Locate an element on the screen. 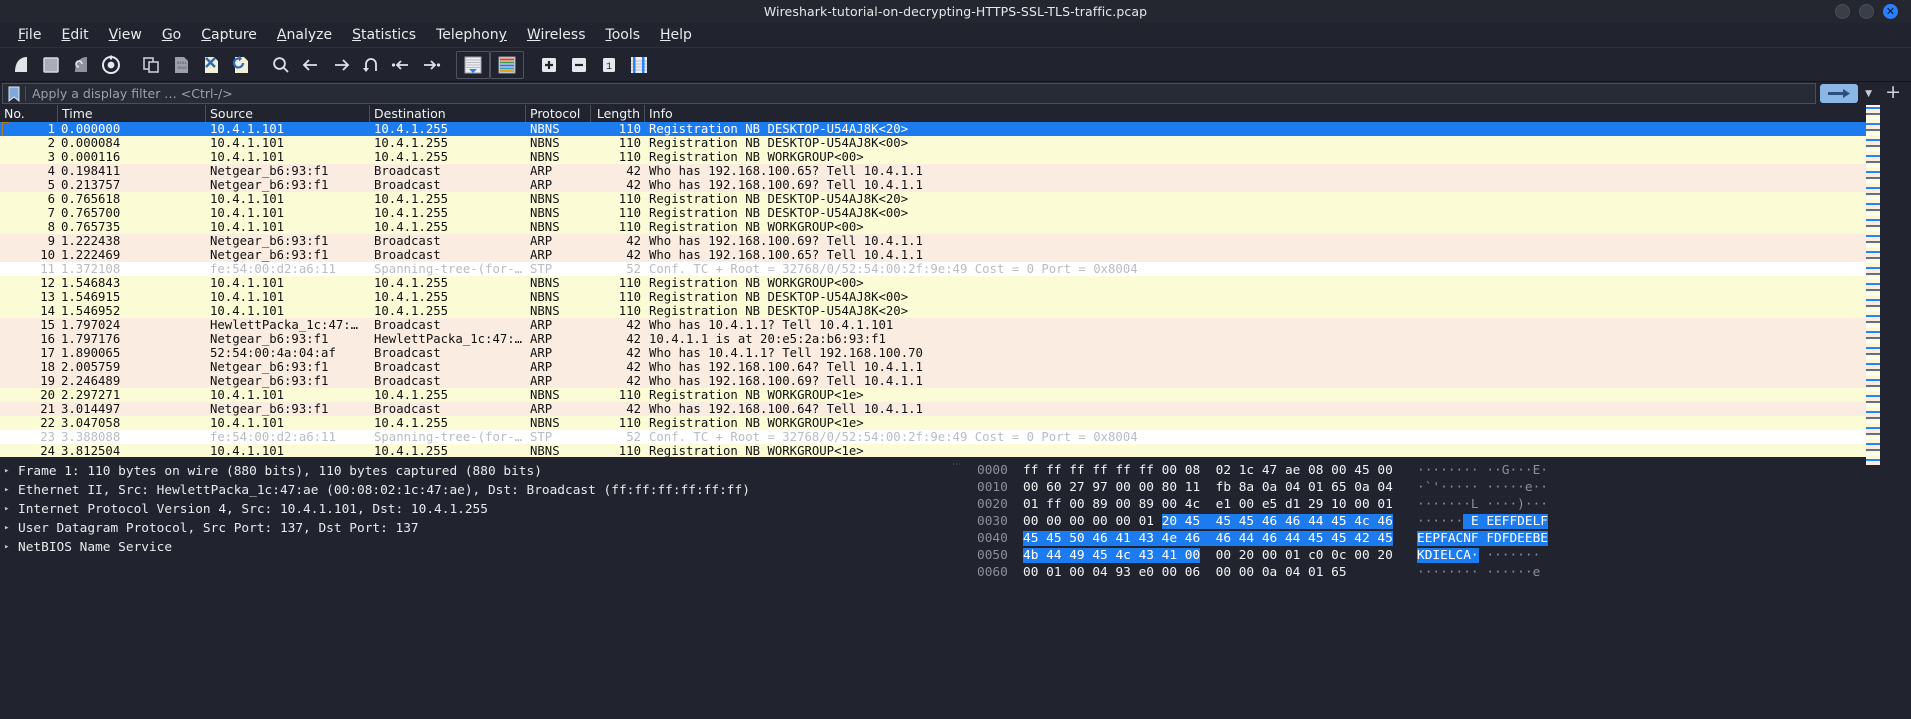 Image resolution: width=1911 pixels, height=719 pixels. menu-item-go: Go is located at coordinates (171, 35).